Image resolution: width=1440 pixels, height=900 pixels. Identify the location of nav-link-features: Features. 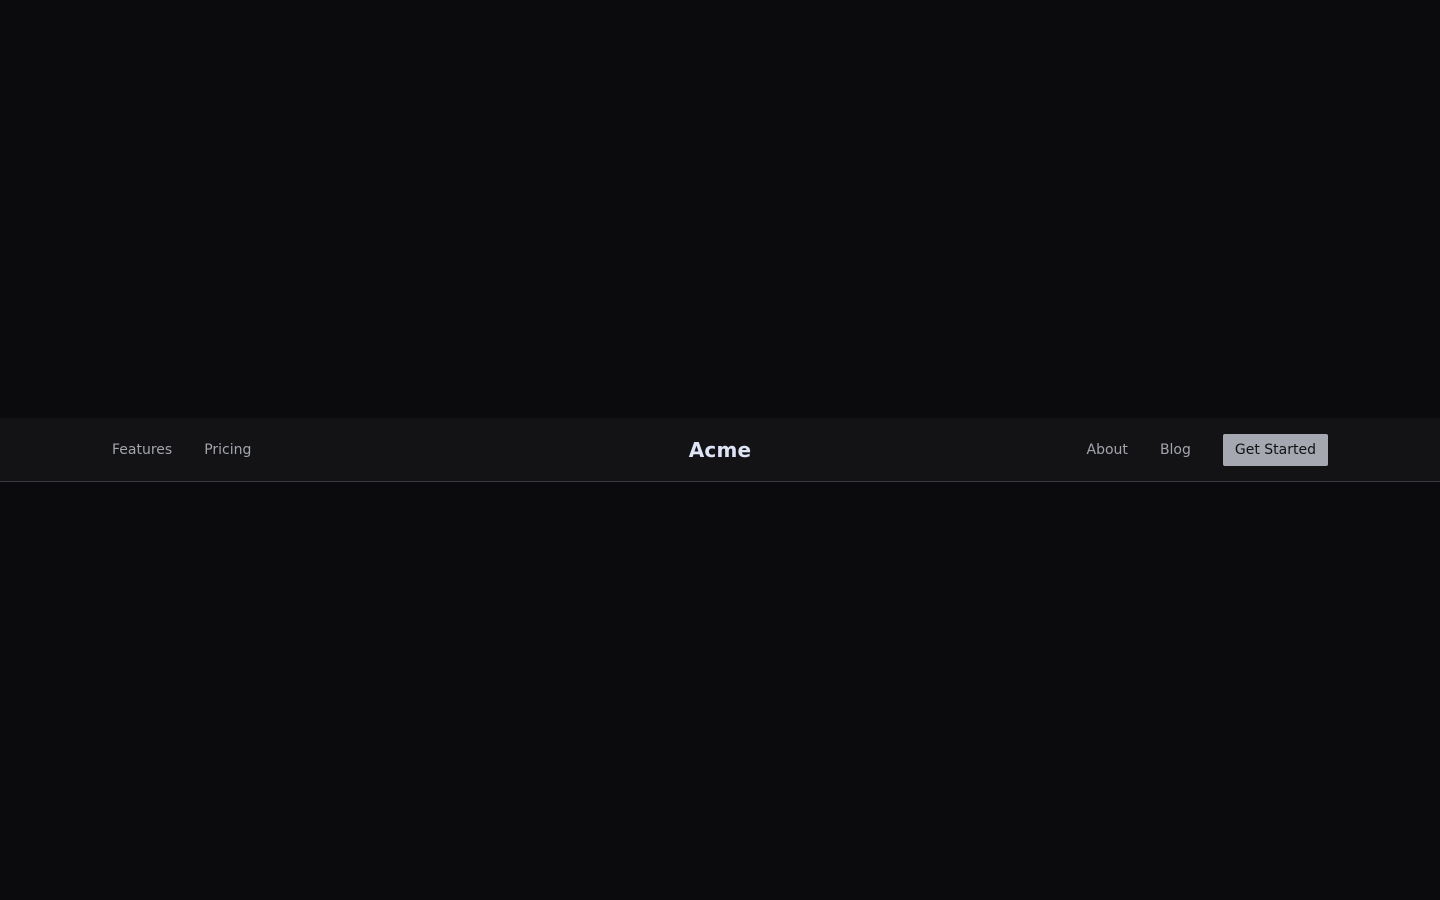
(142, 450).